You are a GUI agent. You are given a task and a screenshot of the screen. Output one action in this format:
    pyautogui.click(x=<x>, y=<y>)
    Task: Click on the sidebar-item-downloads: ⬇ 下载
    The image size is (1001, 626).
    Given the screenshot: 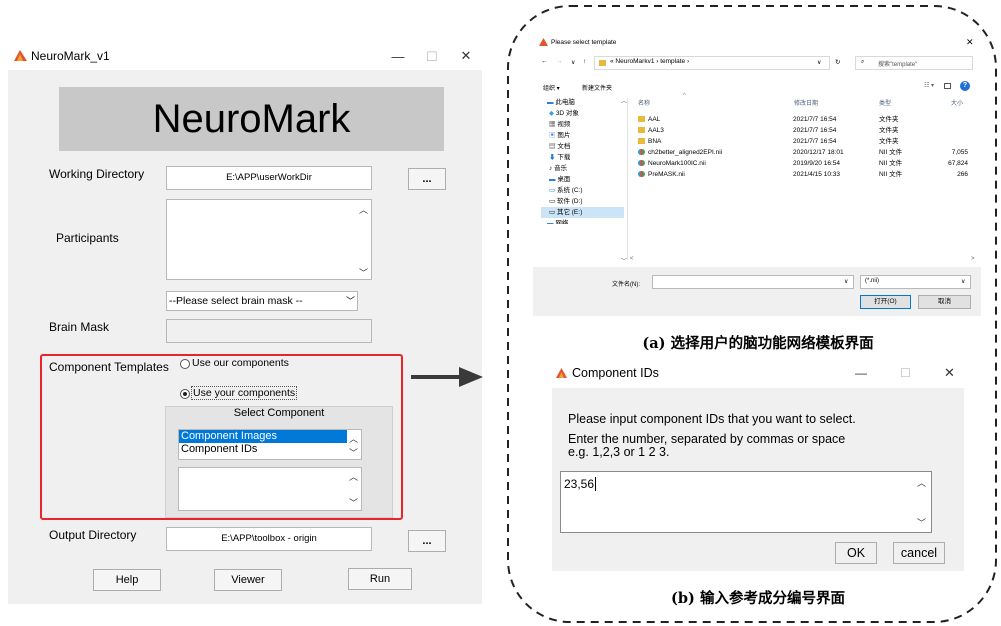 What is the action you would take?
    pyautogui.click(x=582, y=157)
    